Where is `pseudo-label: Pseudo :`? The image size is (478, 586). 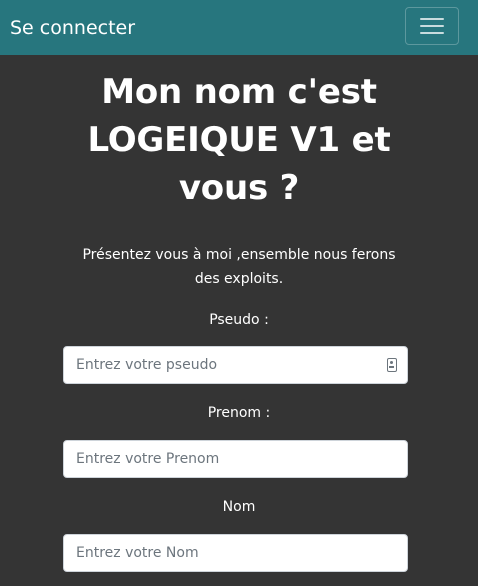 pseudo-label: Pseudo : is located at coordinates (239, 320).